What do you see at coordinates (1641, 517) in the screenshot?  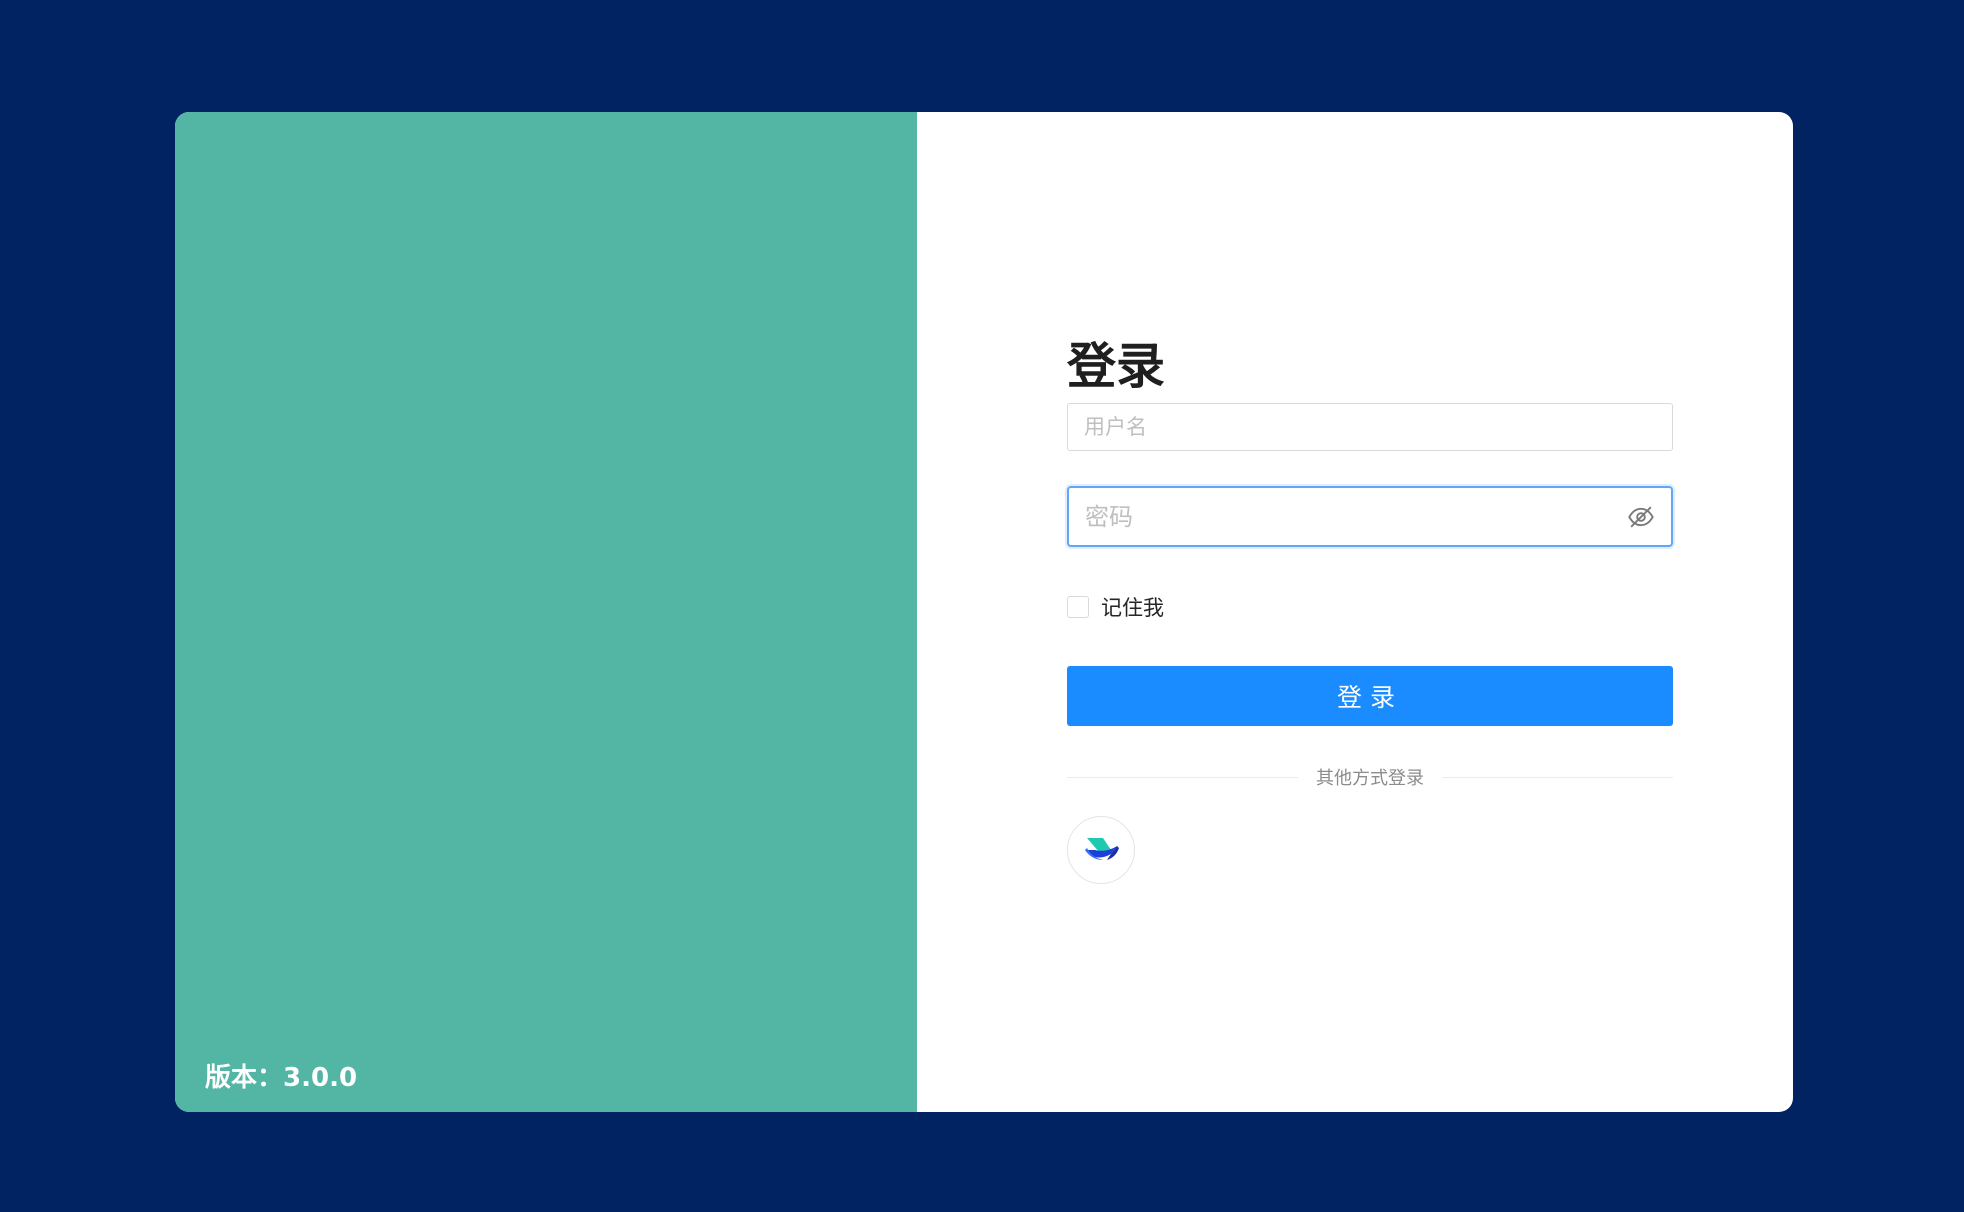 I see `eye-off-icon` at bounding box center [1641, 517].